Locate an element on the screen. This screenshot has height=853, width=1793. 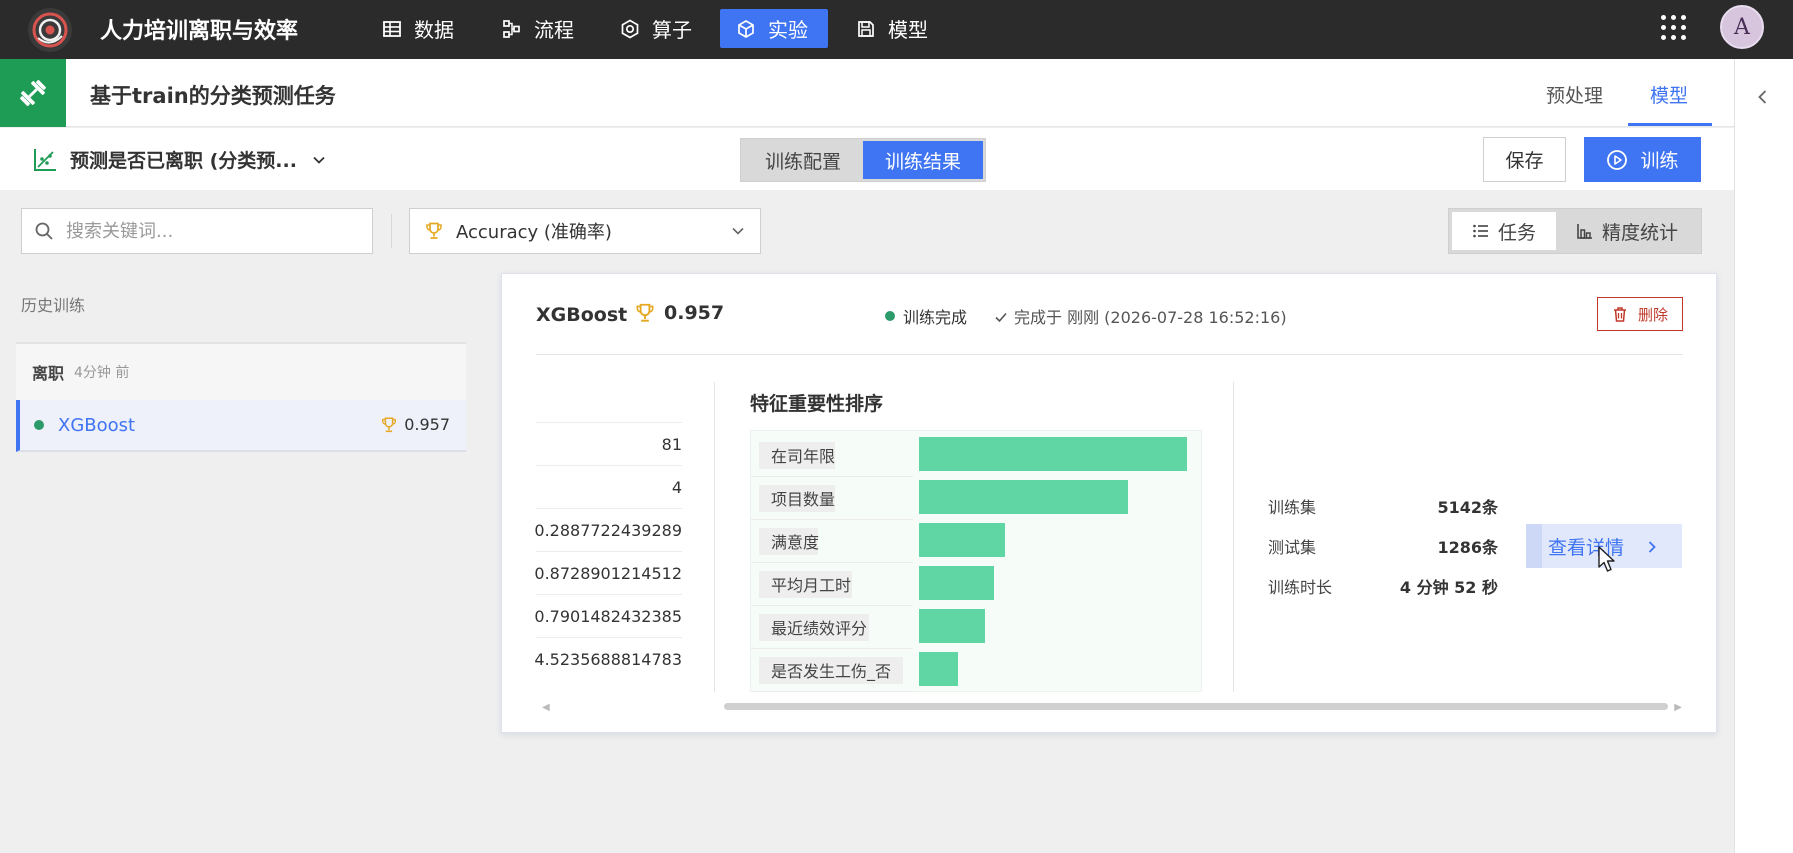
horizontal-scrollbar: ◀ ▶ is located at coordinates (1112, 706).